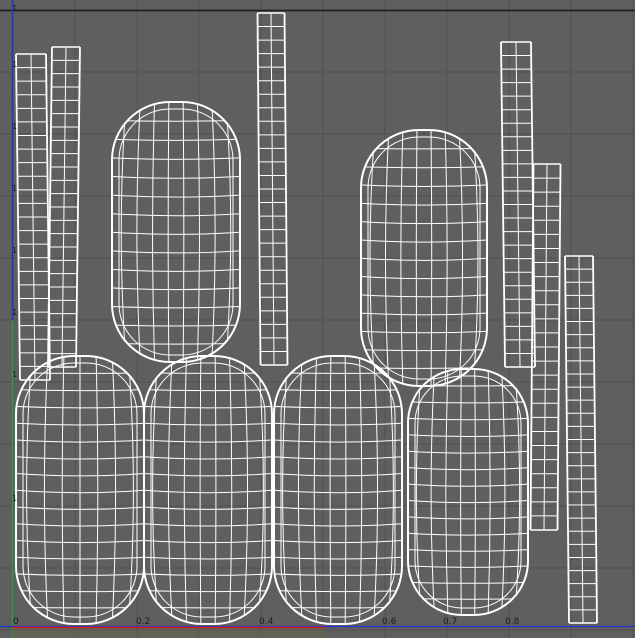  Describe the element at coordinates (389, 622) in the screenshot. I see `u-tick-label: 0.6` at that location.